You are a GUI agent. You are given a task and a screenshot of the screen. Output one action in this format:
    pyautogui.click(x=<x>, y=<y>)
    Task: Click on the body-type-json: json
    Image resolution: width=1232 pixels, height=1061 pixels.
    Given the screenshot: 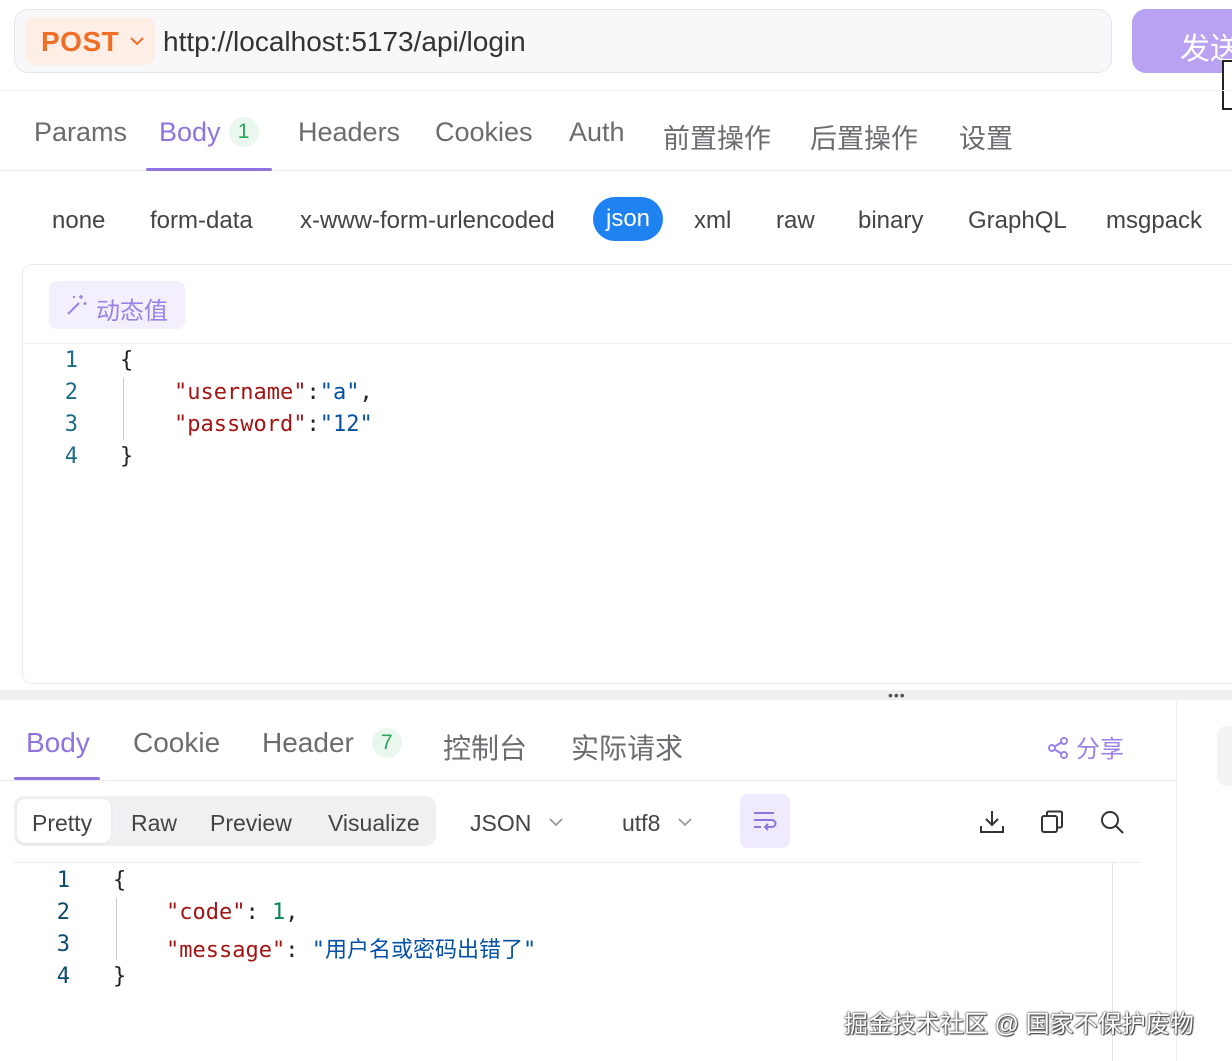 What is the action you would take?
    pyautogui.click(x=628, y=219)
    